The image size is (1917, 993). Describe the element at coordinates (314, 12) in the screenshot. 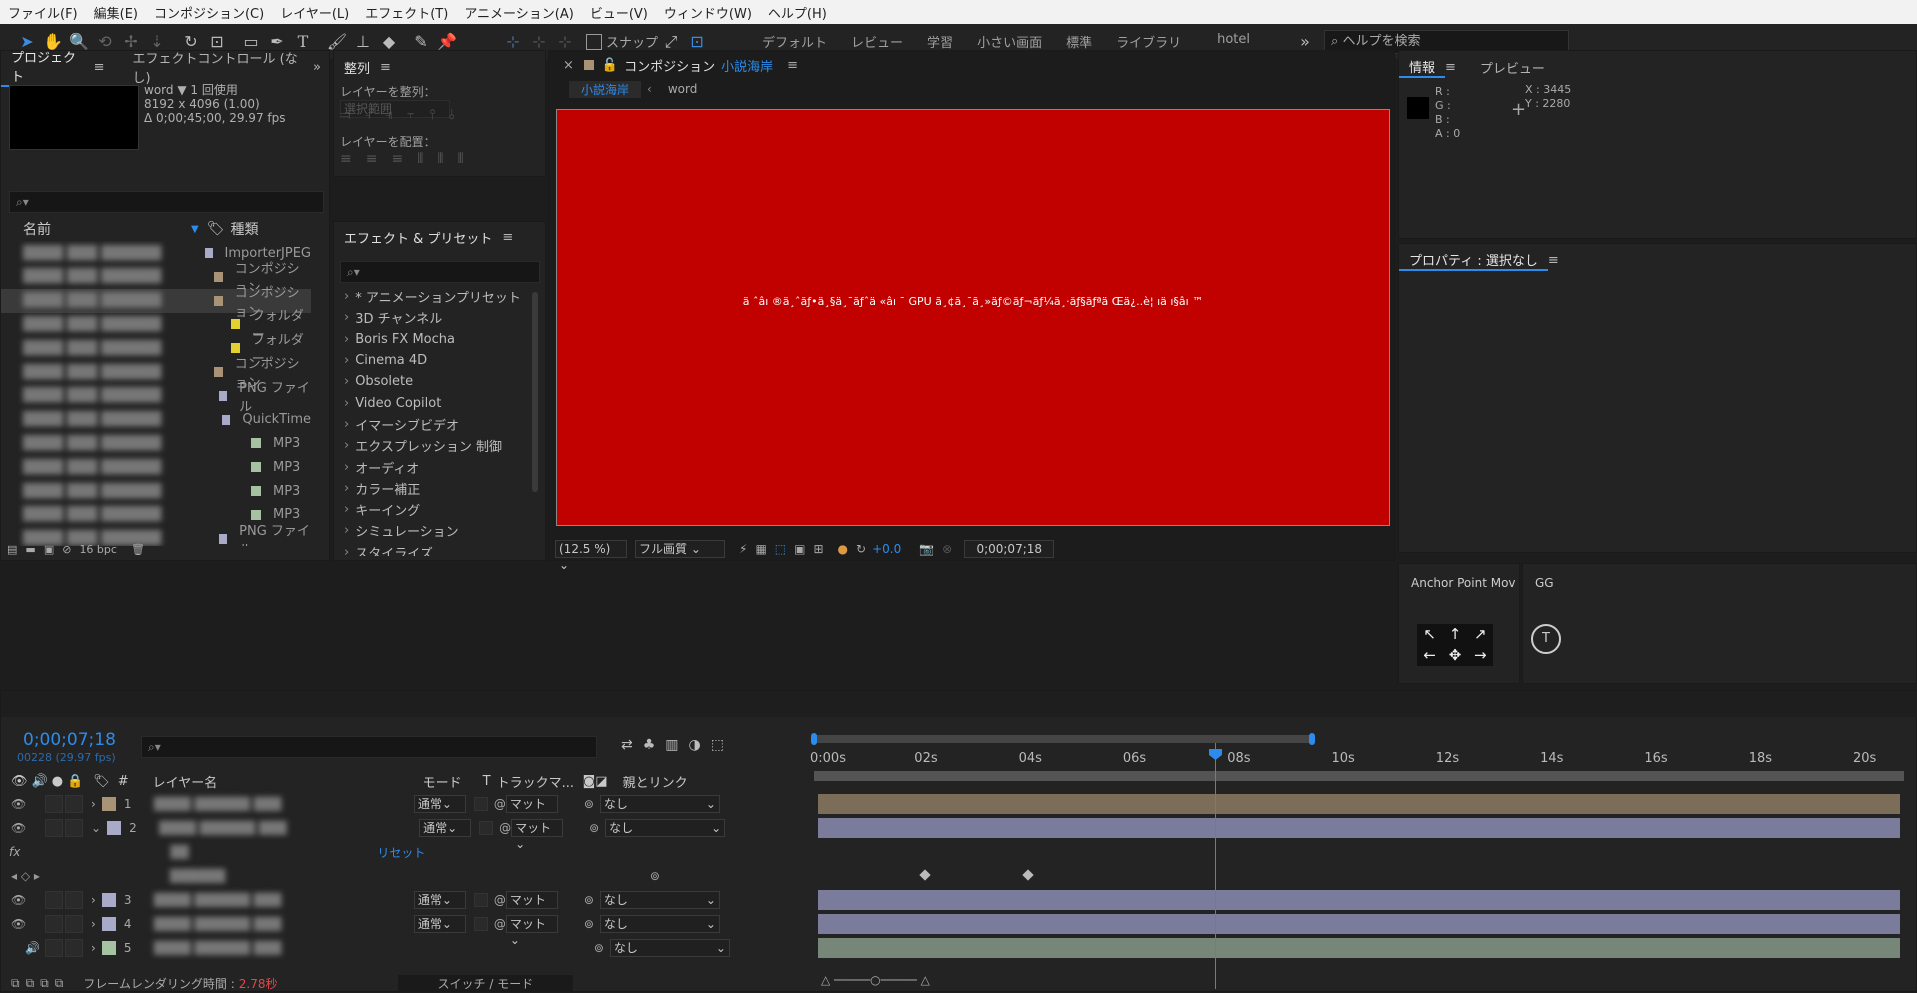

I see `menu-item-3: レイヤー(L)` at that location.